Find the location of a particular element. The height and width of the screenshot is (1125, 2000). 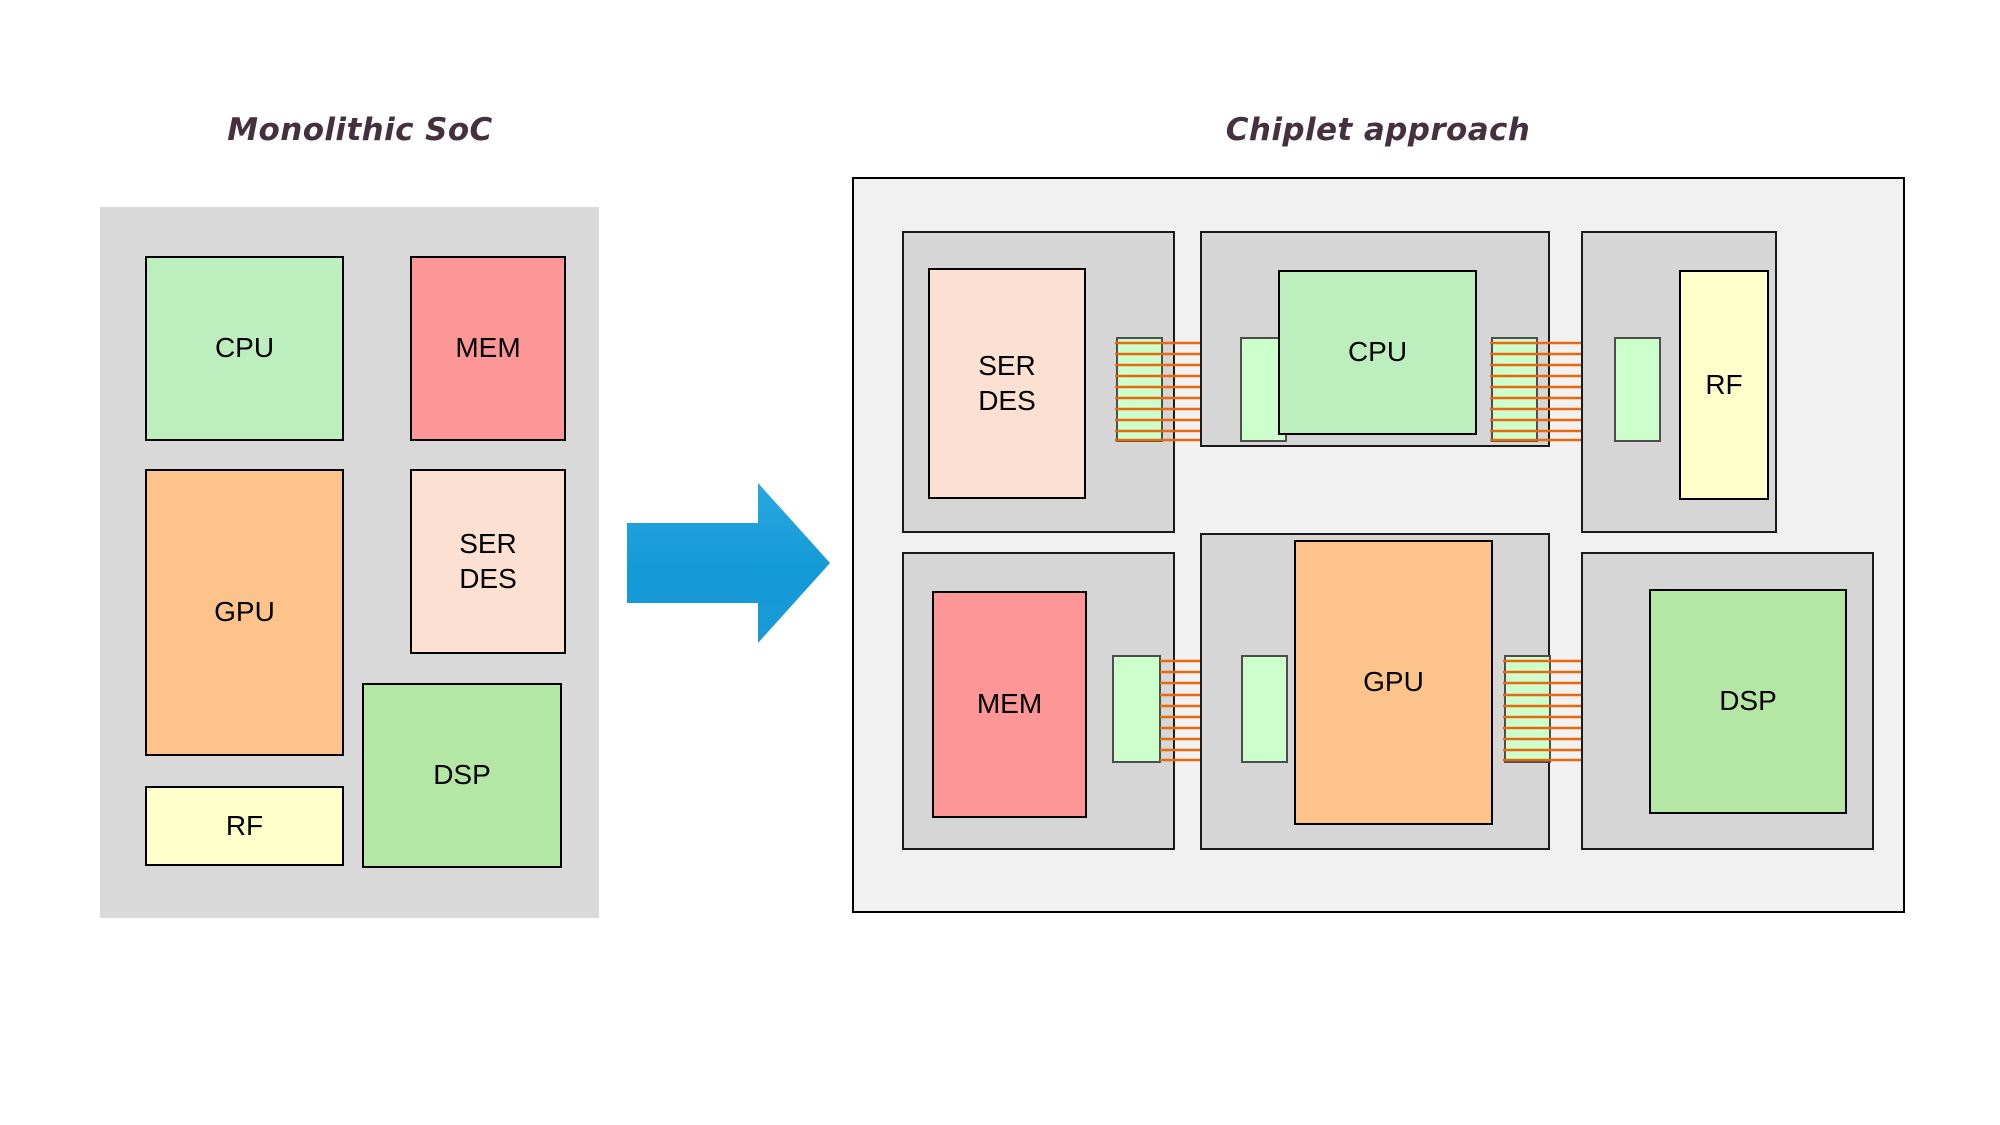

monolithic-block-cpu: CPU is located at coordinates (244, 348).